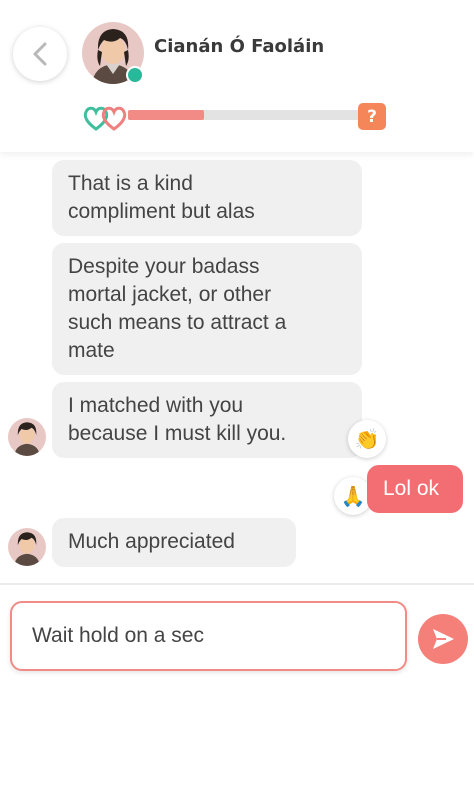 This screenshot has height=789, width=474. I want to click on message-line: such means to attract a, so click(177, 322).